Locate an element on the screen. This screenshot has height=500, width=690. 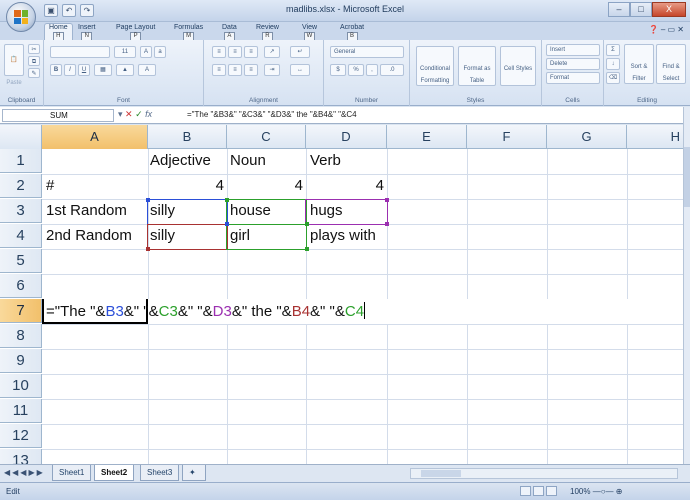
currency-icon: $ is located at coordinates (338, 70).